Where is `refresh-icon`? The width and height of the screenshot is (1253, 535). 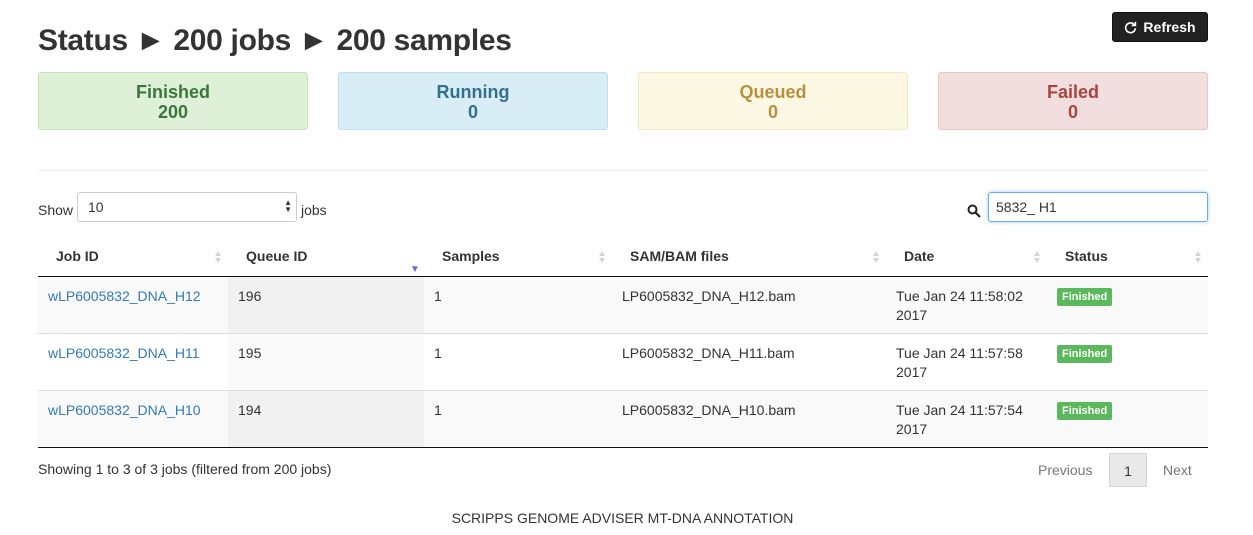 refresh-icon is located at coordinates (1131, 27).